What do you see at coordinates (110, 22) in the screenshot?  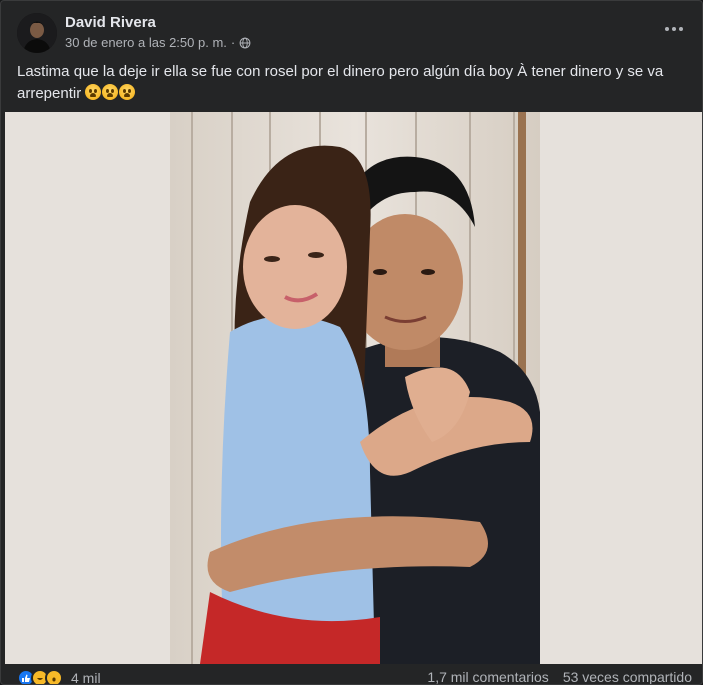 I see `author-name: David Rivera` at bounding box center [110, 22].